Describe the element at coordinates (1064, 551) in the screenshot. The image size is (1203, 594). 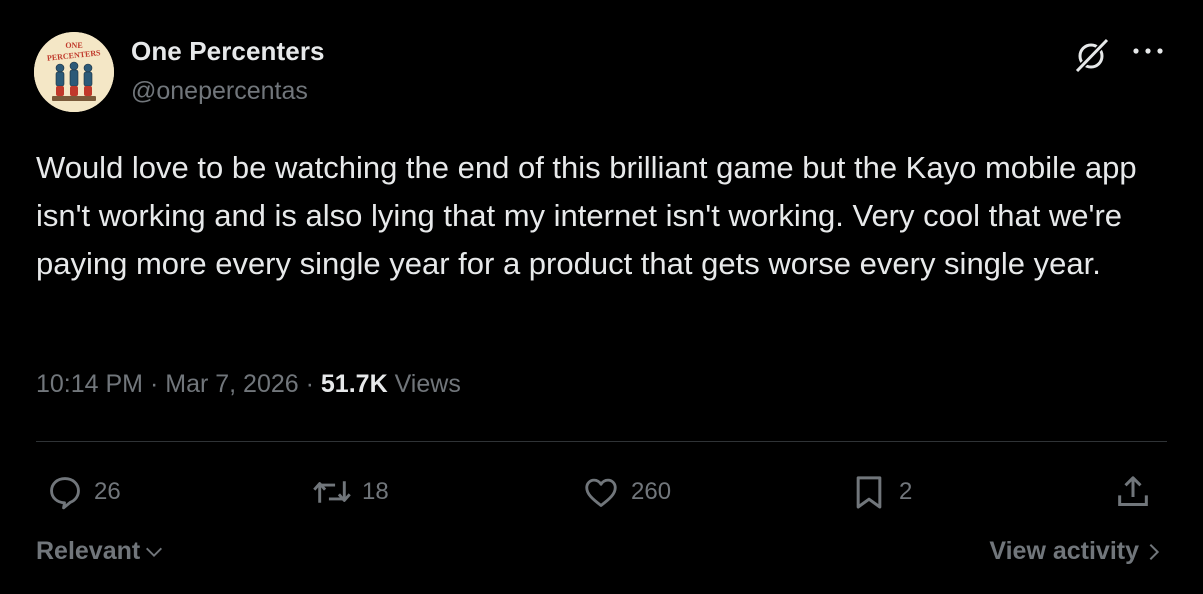
I see `view-activity-label: View activity` at that location.